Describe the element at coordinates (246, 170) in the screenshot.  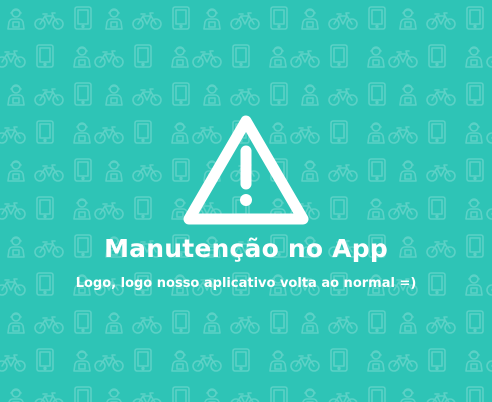
I see `warning-triangle-icon` at that location.